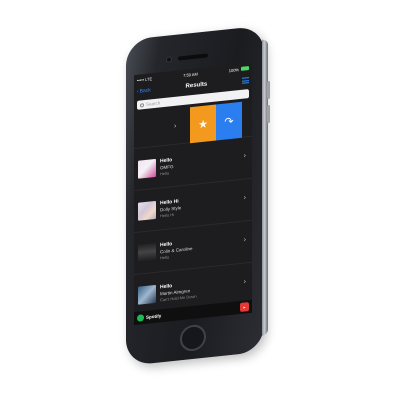 Image resolution: width=400 pixels, height=400 pixels. I want to click on back-button: ‹ Back, so click(144, 90).